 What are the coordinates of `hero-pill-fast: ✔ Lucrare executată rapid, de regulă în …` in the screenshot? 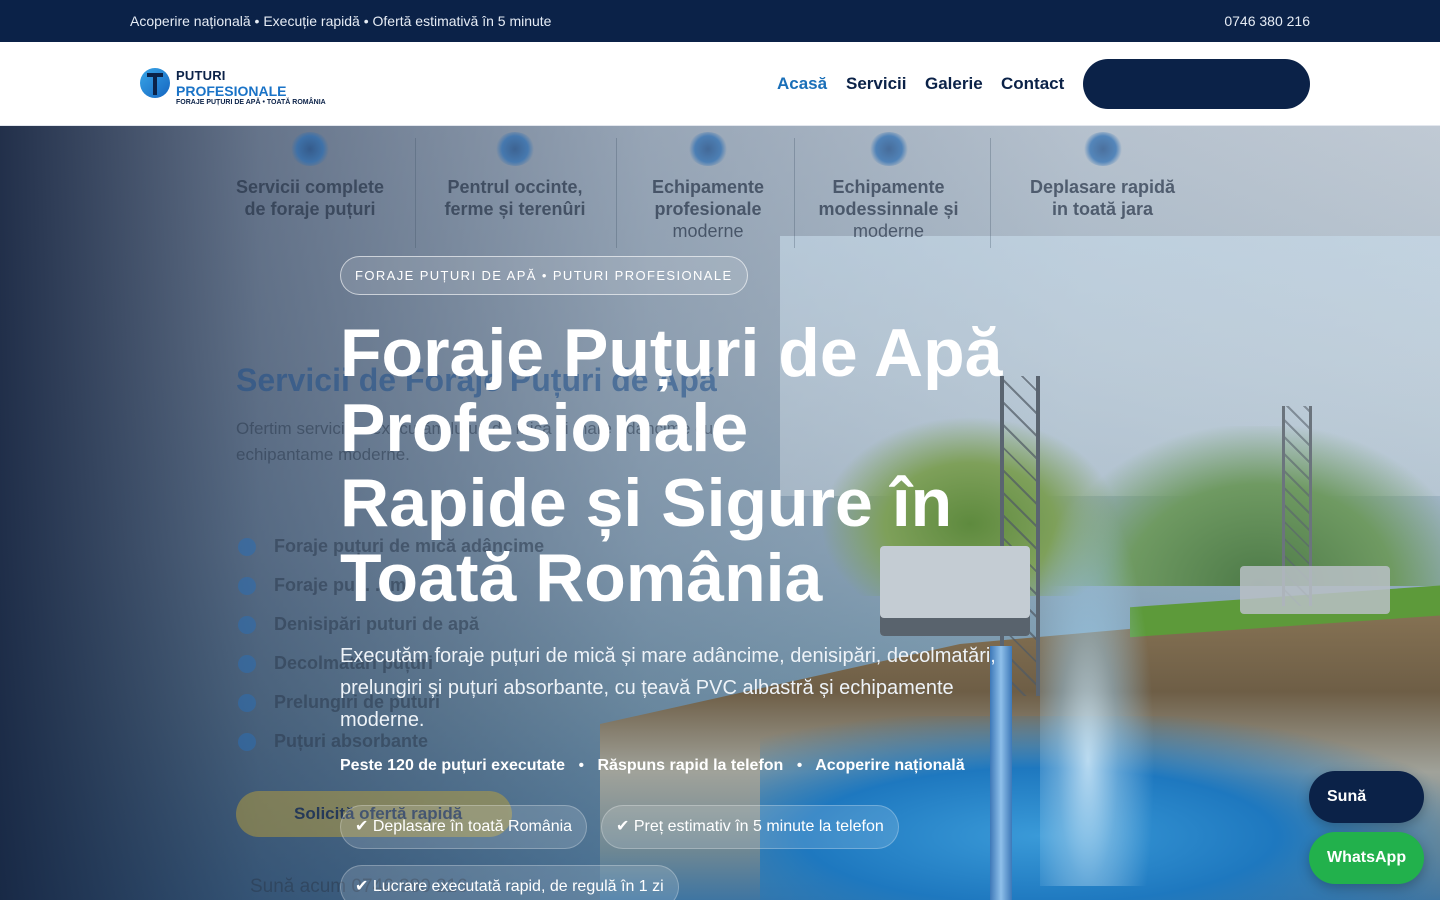 It's located at (509, 882).